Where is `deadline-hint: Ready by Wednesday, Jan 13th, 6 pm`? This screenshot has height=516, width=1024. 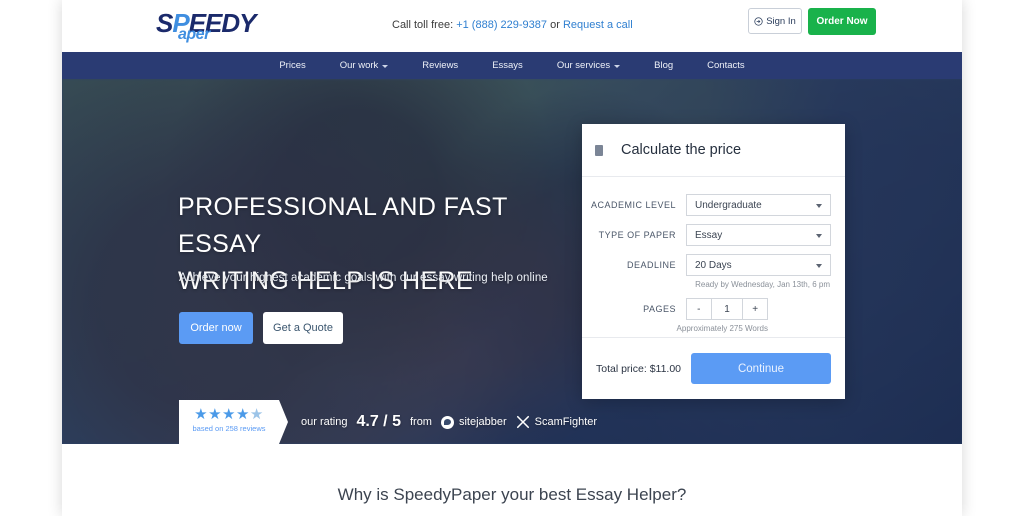
deadline-hint: Ready by Wednesday, Jan 13th, 6 pm is located at coordinates (762, 284).